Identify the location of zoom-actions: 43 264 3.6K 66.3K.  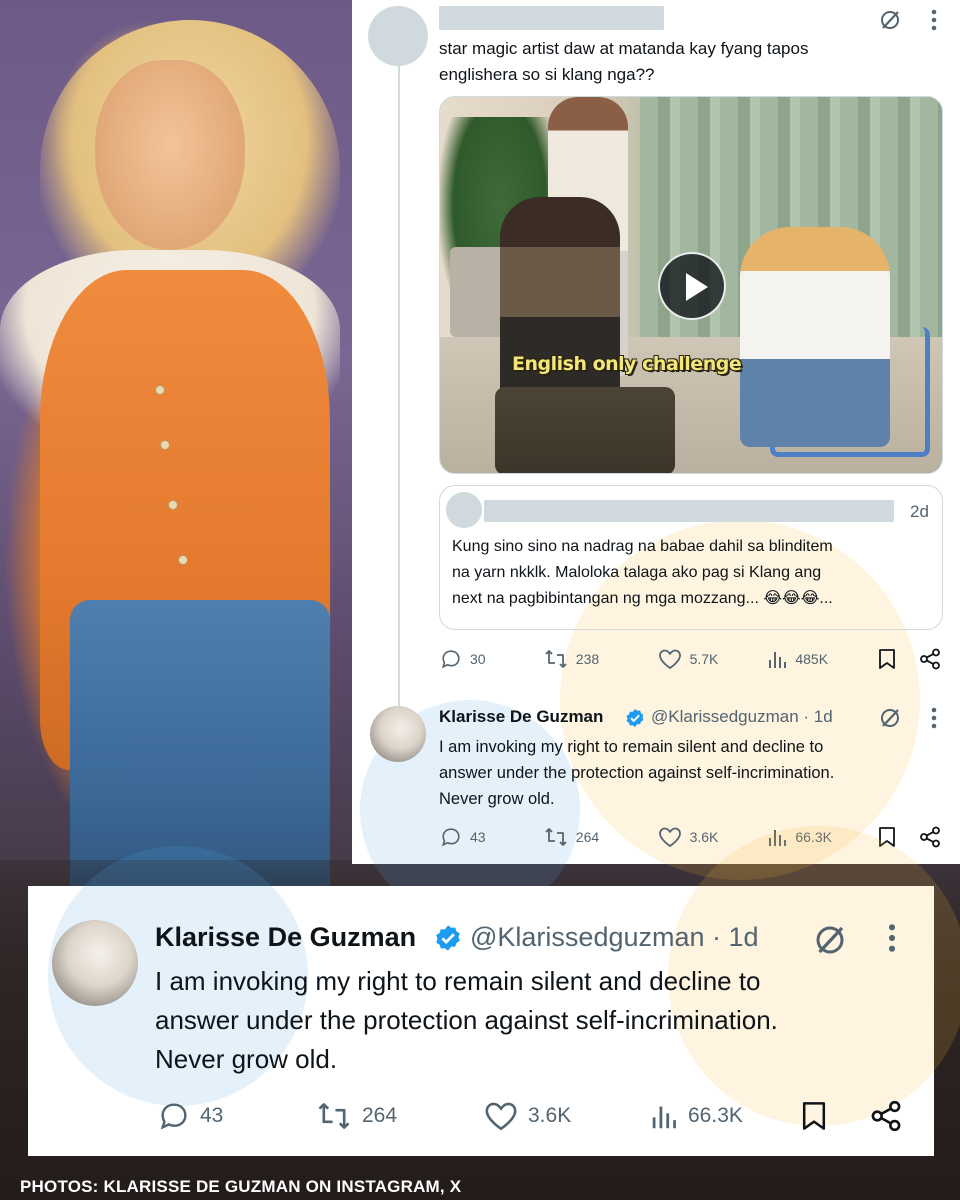
(533, 1116).